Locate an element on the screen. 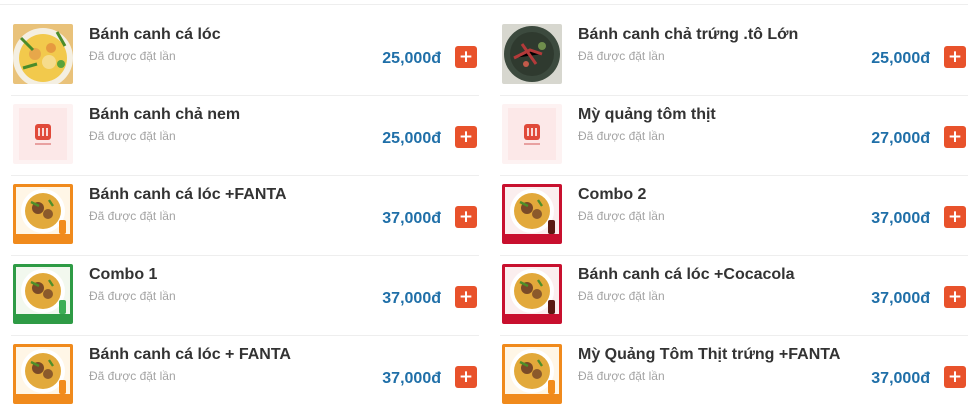  dish-name: Bánh canh cá lóc + FANTA is located at coordinates (190, 355).